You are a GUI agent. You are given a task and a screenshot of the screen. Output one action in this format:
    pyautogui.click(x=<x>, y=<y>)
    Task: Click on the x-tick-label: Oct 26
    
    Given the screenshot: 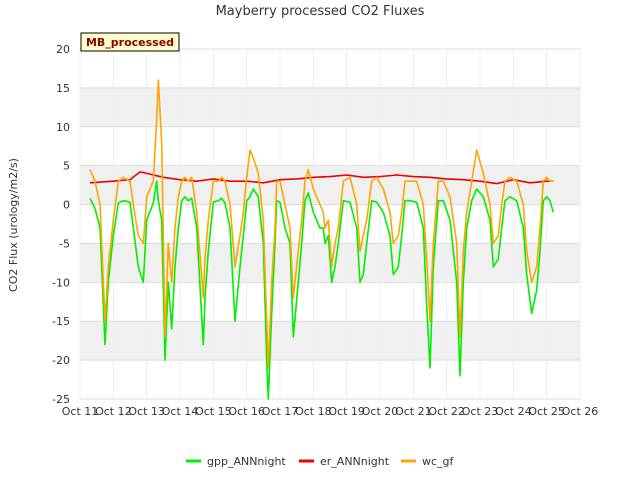 What is the action you would take?
    pyautogui.click(x=580, y=411)
    